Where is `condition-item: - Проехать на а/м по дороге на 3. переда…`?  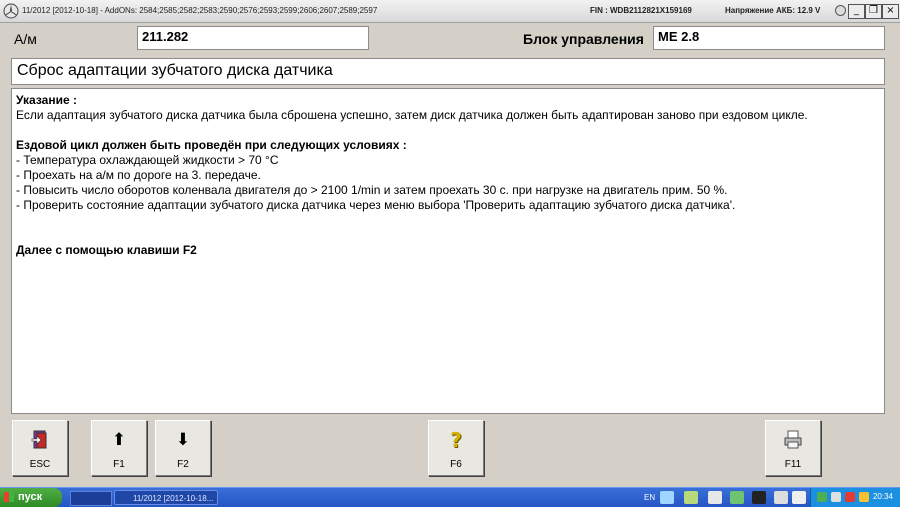
condition-item: - Проехать на а/м по дороге на 3. переда… is located at coordinates (138, 175).